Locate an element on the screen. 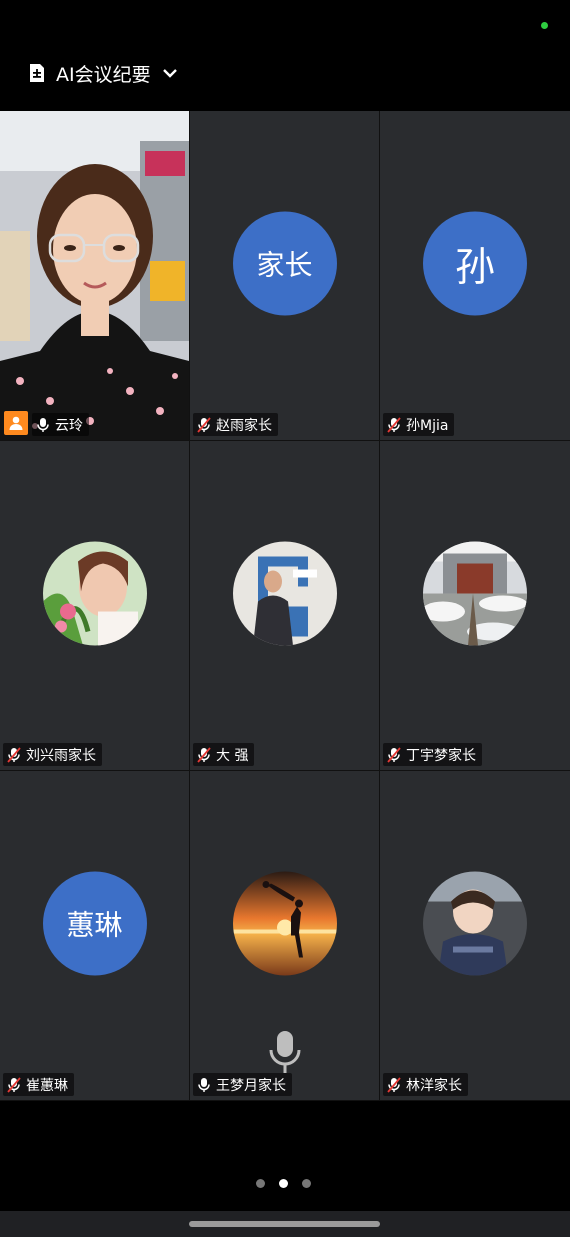 The width and height of the screenshot is (570, 1237). document-icon is located at coordinates (37, 73).